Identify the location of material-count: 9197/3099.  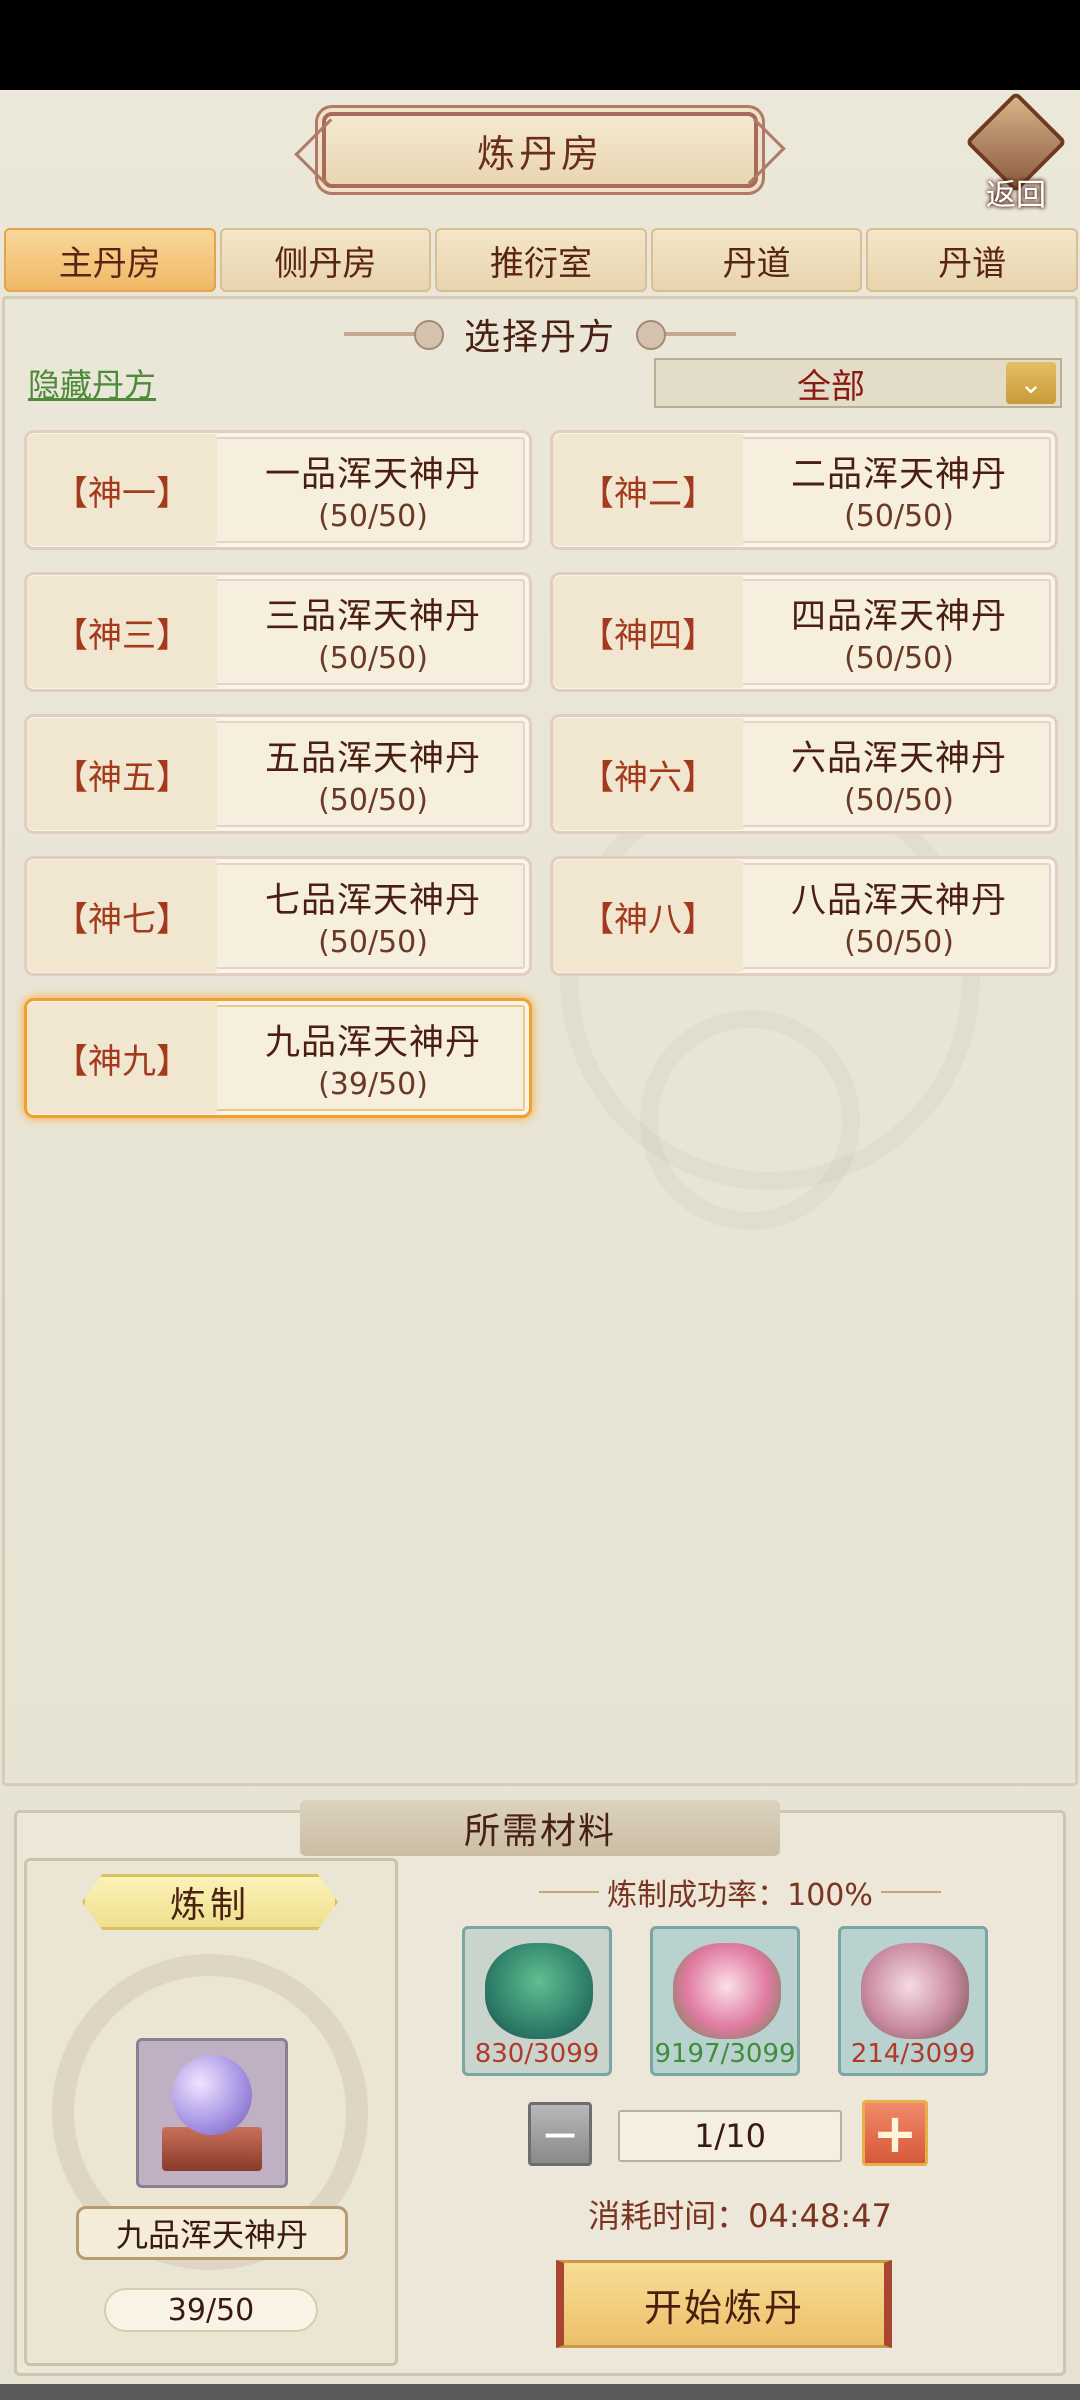
(725, 2054).